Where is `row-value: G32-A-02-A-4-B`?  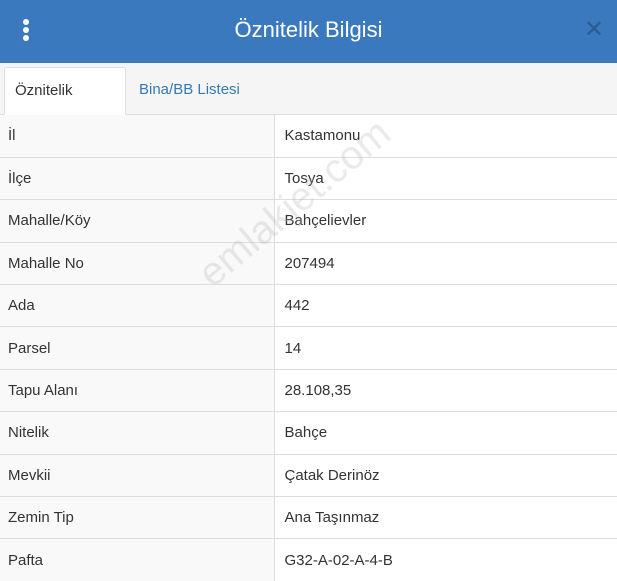 row-value: G32-A-02-A-4-B is located at coordinates (445, 559).